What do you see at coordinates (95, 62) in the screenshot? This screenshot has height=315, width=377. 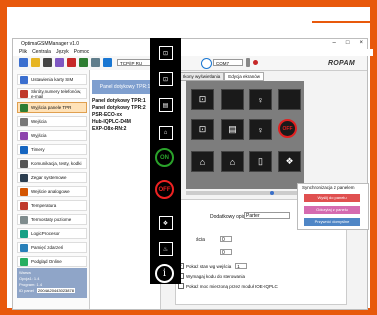 I see `settings-icon` at bounding box center [95, 62].